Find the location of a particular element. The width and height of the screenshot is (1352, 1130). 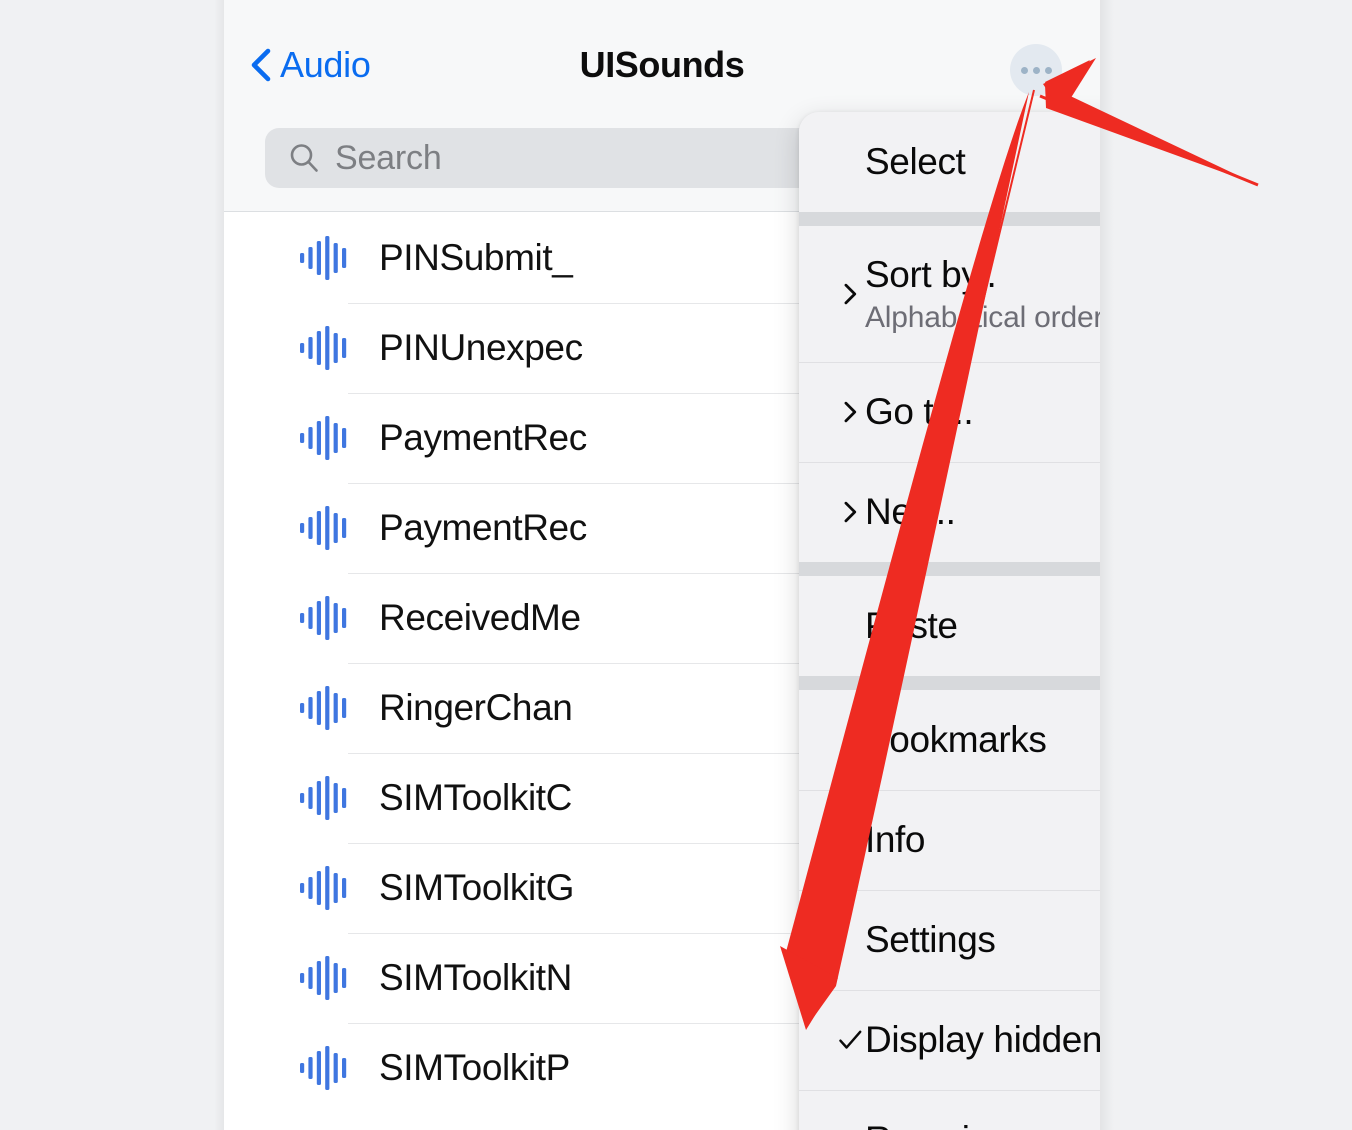

menu-item-go-to: Go to.. is located at coordinates (949, 412).